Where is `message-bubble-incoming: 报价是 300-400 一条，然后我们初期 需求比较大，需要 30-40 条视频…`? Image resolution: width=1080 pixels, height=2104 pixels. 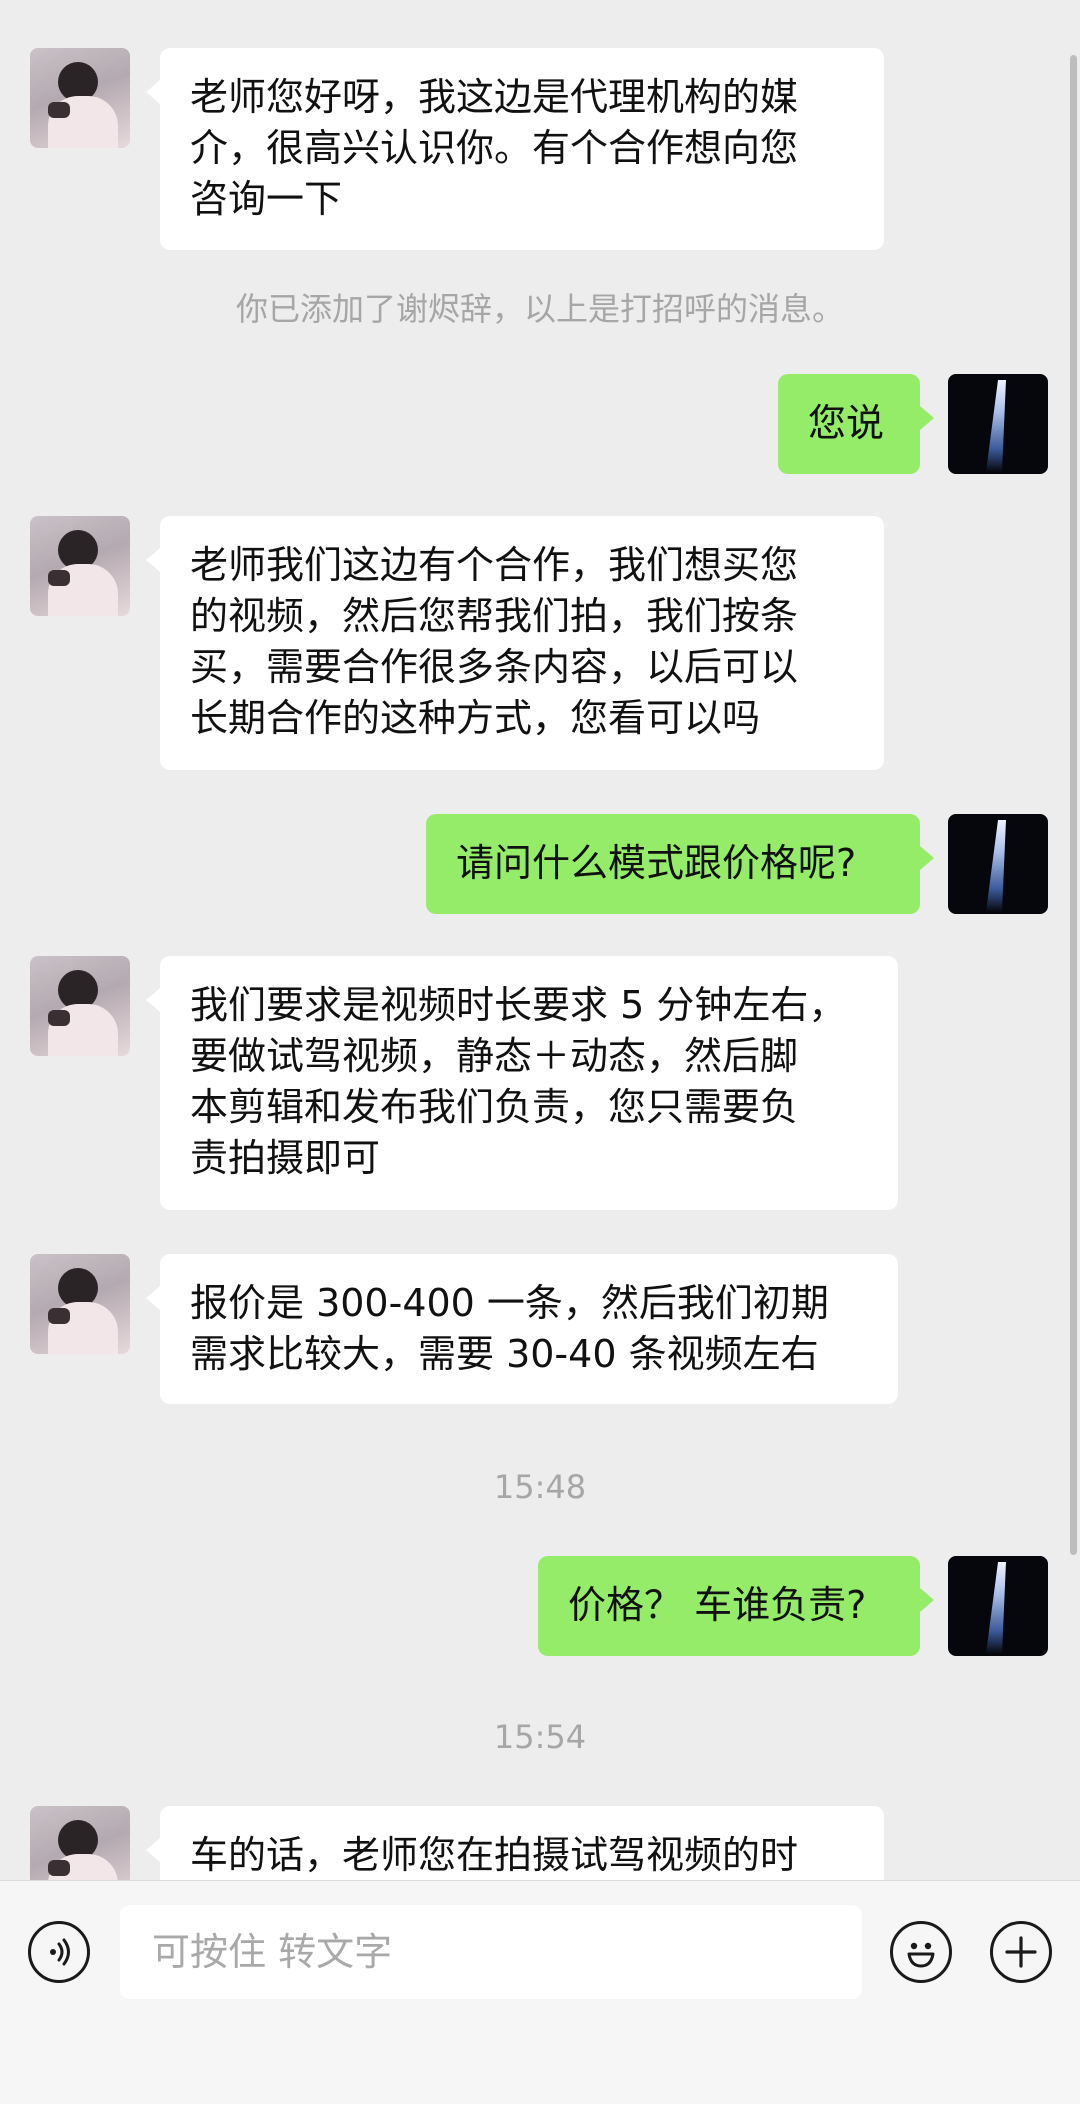
message-bubble-incoming: 报价是 300-400 一条，然后我们初期 需求比较大，需要 30-40 条视频… is located at coordinates (522, 1329).